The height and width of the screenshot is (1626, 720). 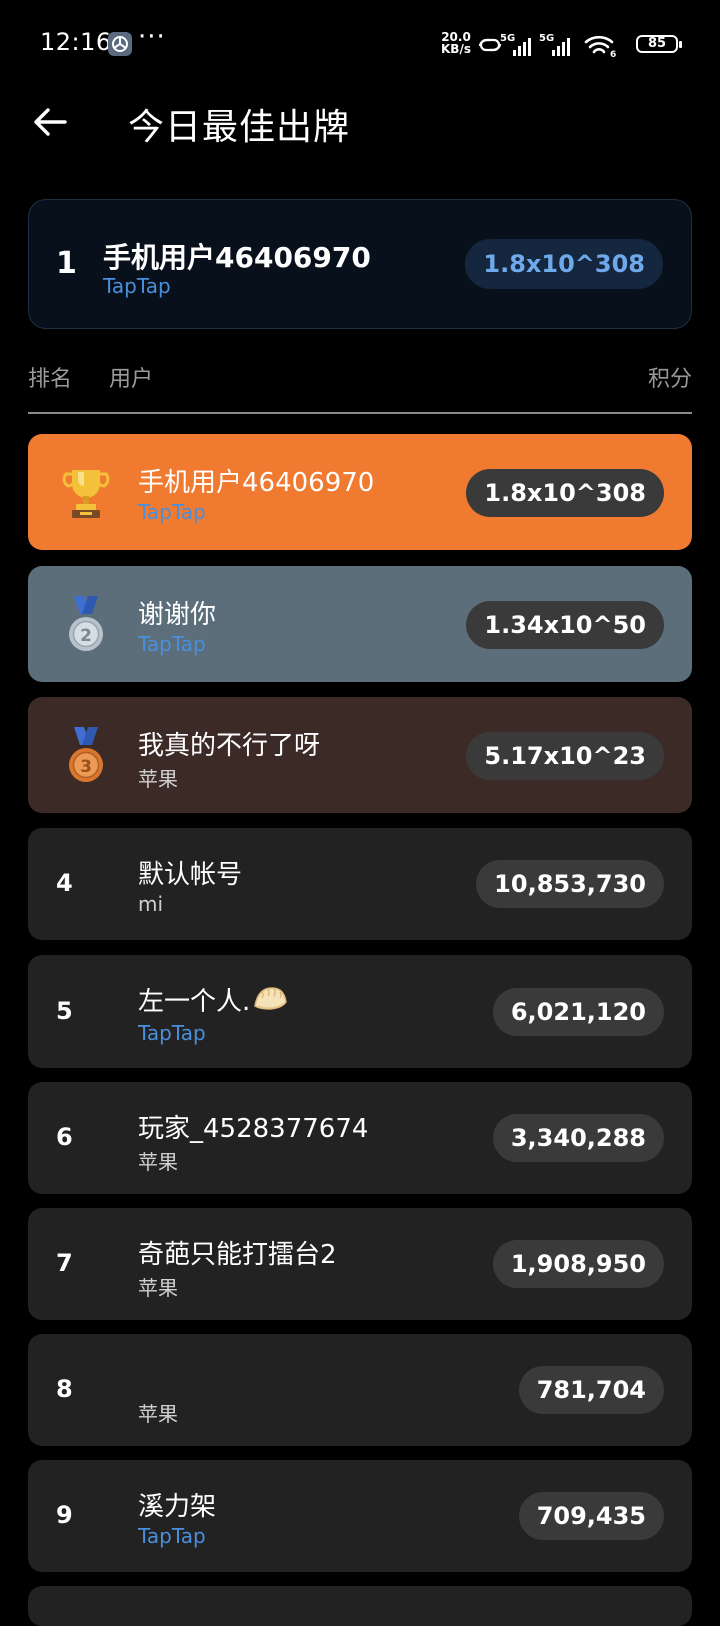 What do you see at coordinates (177, 615) in the screenshot?
I see `row-username: 谢谢你` at bounding box center [177, 615].